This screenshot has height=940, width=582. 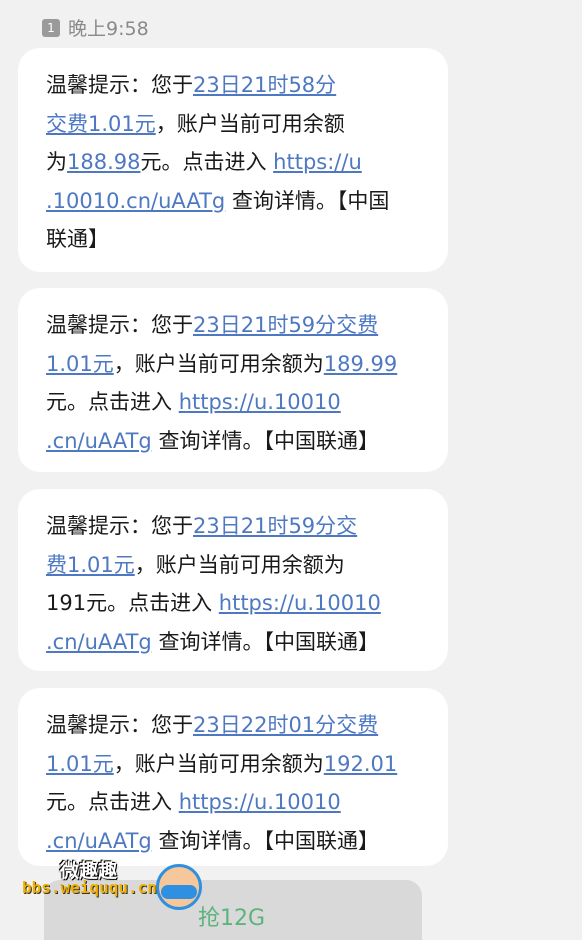 What do you see at coordinates (135, 201) in the screenshot?
I see `url-link: .10010.cn/uAATg` at bounding box center [135, 201].